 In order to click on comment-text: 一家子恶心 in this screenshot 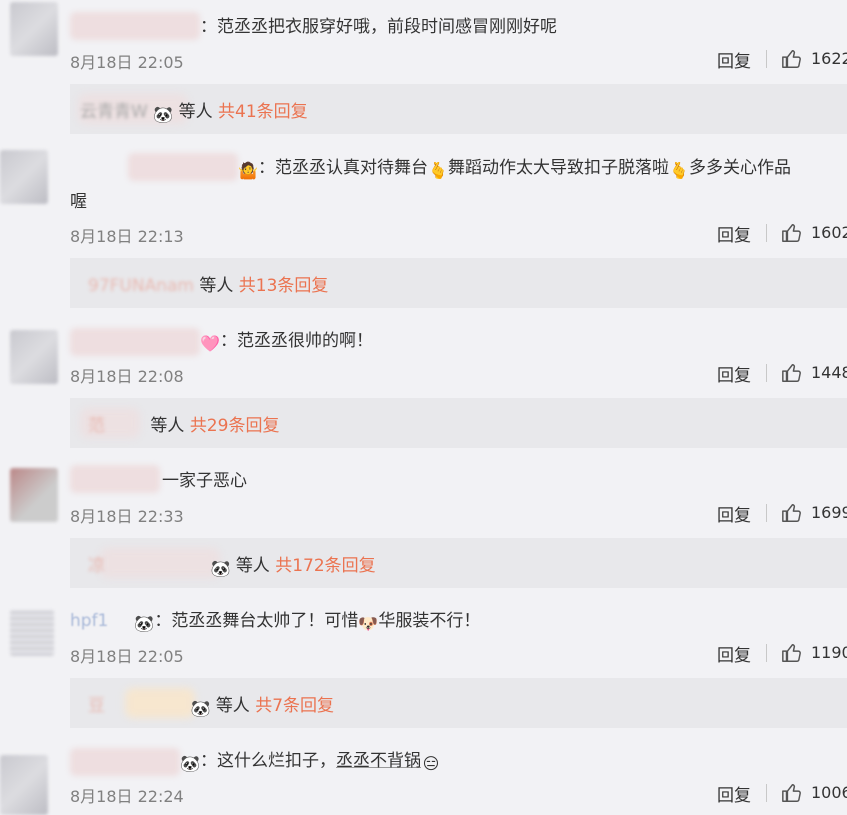, I will do `click(204, 481)`.